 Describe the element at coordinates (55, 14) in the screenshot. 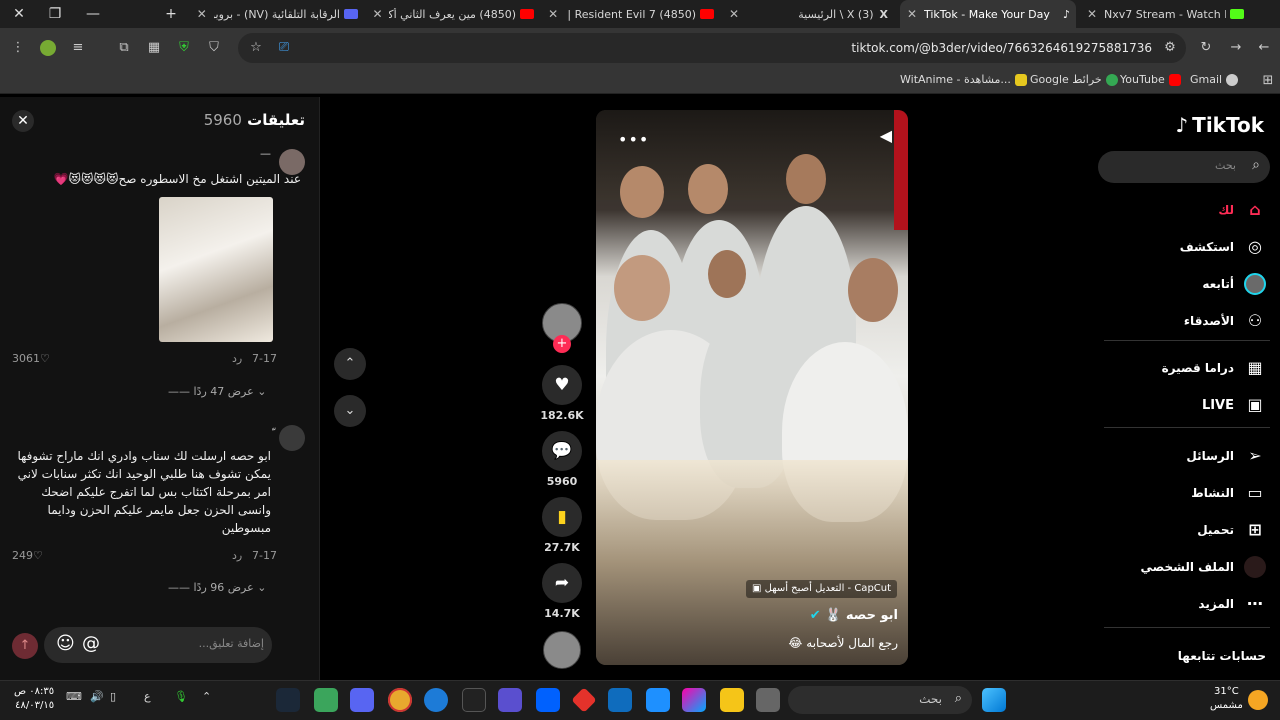

I see `restore-window-button: ❐` at that location.